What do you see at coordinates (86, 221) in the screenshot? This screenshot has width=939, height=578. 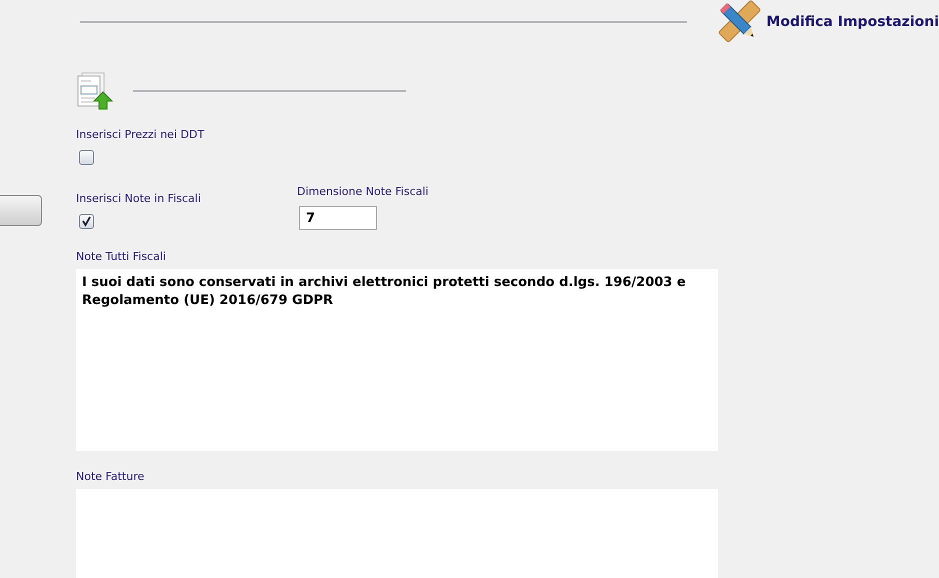 I see `notes-in-fiscal-checkbox` at bounding box center [86, 221].